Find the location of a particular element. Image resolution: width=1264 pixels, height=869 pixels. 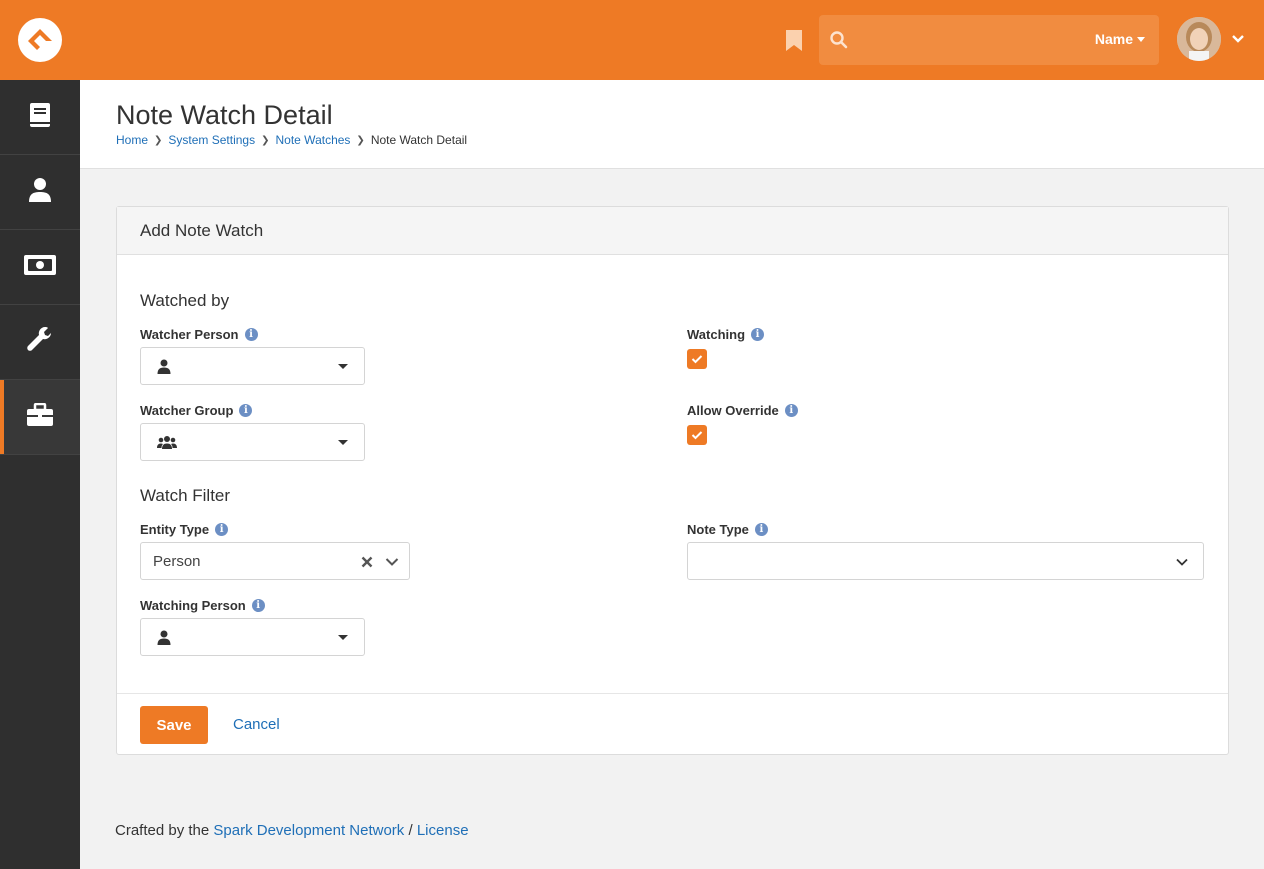

allow-override-label: Allow Override i is located at coordinates (742, 410).